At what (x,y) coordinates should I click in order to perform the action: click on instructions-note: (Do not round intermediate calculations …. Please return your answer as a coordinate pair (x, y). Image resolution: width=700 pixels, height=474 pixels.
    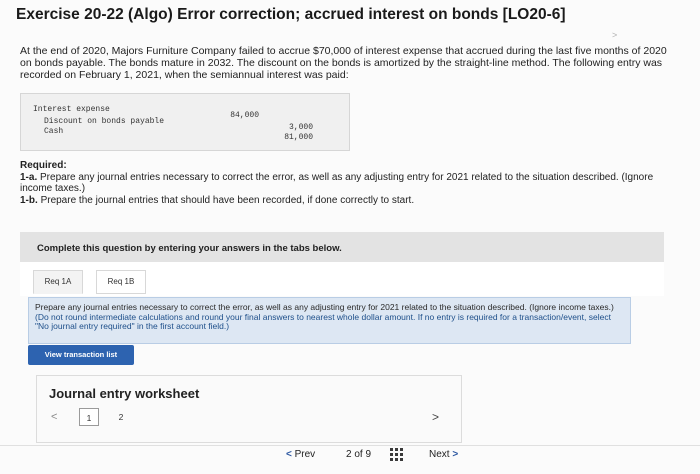
    Looking at the image, I should click on (323, 321).